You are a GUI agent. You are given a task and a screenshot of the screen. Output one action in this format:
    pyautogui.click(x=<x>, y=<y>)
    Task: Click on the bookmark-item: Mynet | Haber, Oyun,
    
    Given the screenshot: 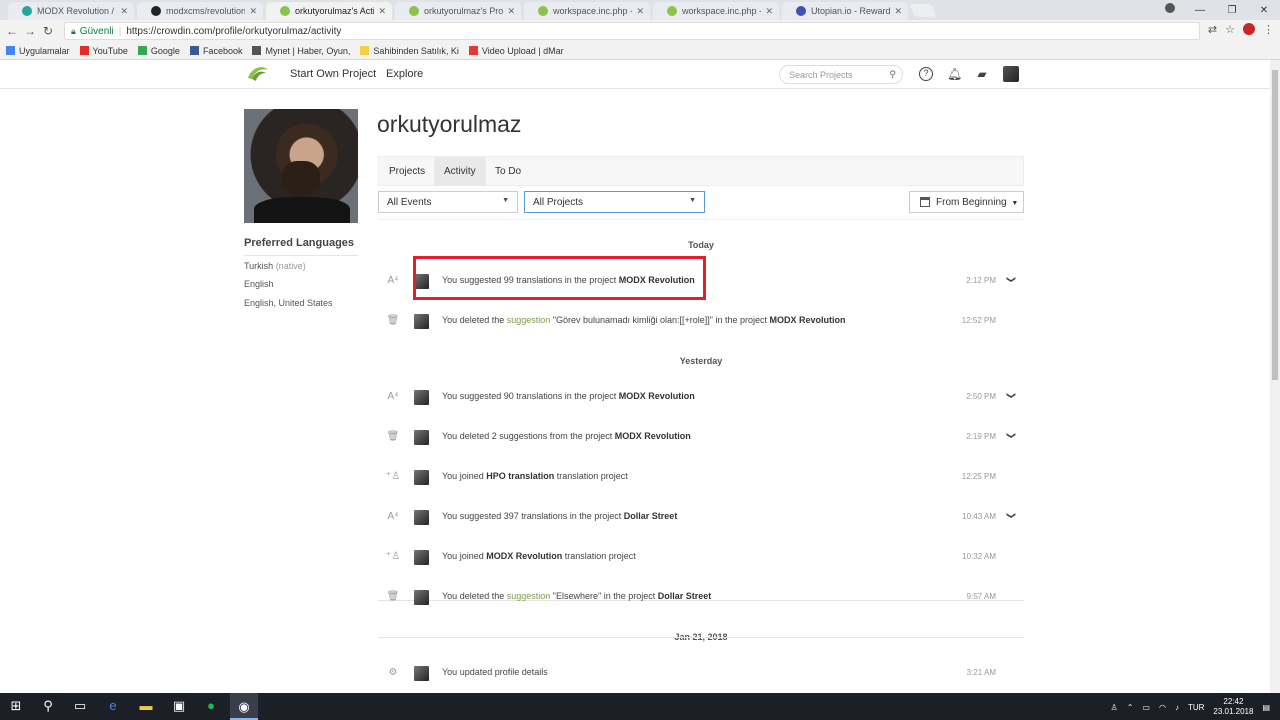 What is the action you would take?
    pyautogui.click(x=301, y=51)
    